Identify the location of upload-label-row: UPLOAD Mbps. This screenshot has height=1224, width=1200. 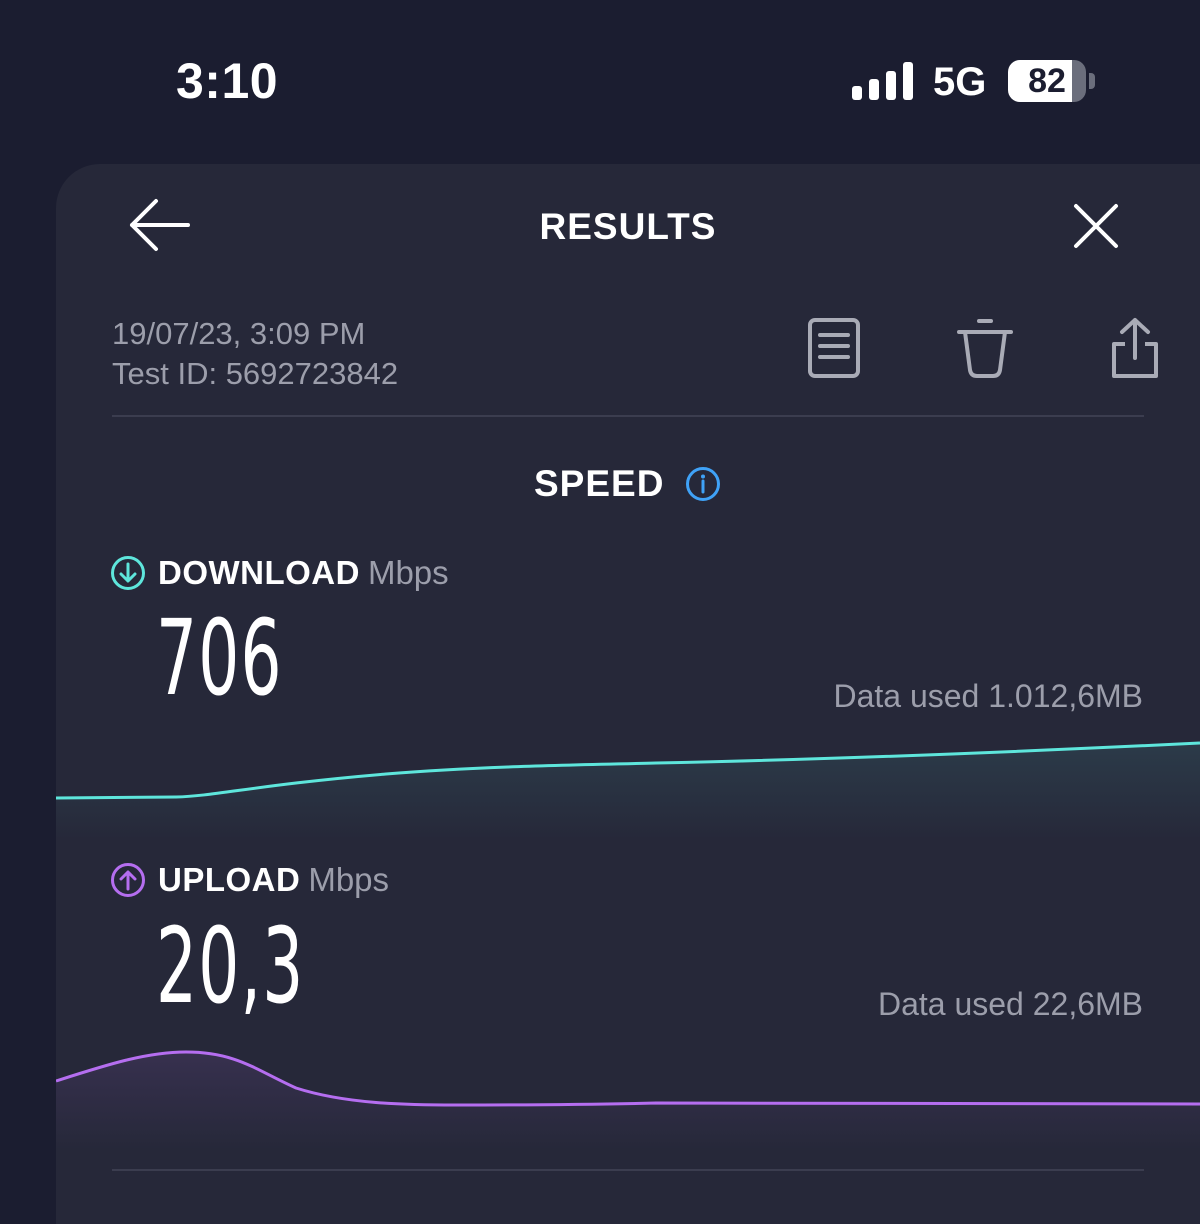
(249, 880).